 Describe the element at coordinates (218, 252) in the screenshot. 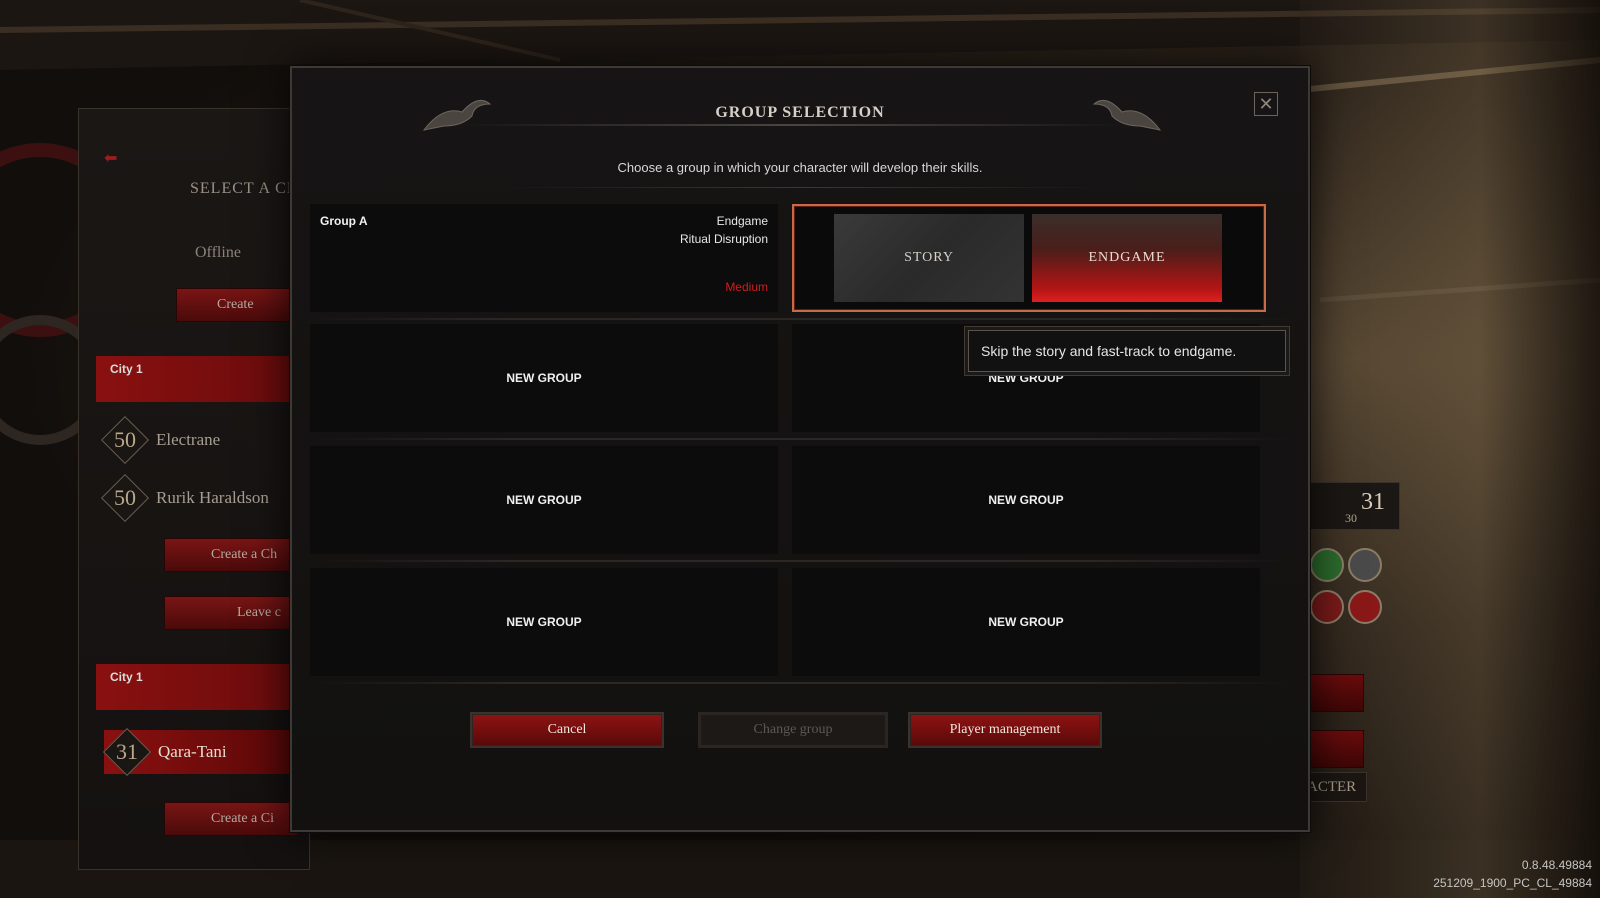

I see `offline-mode-label: Offline` at that location.